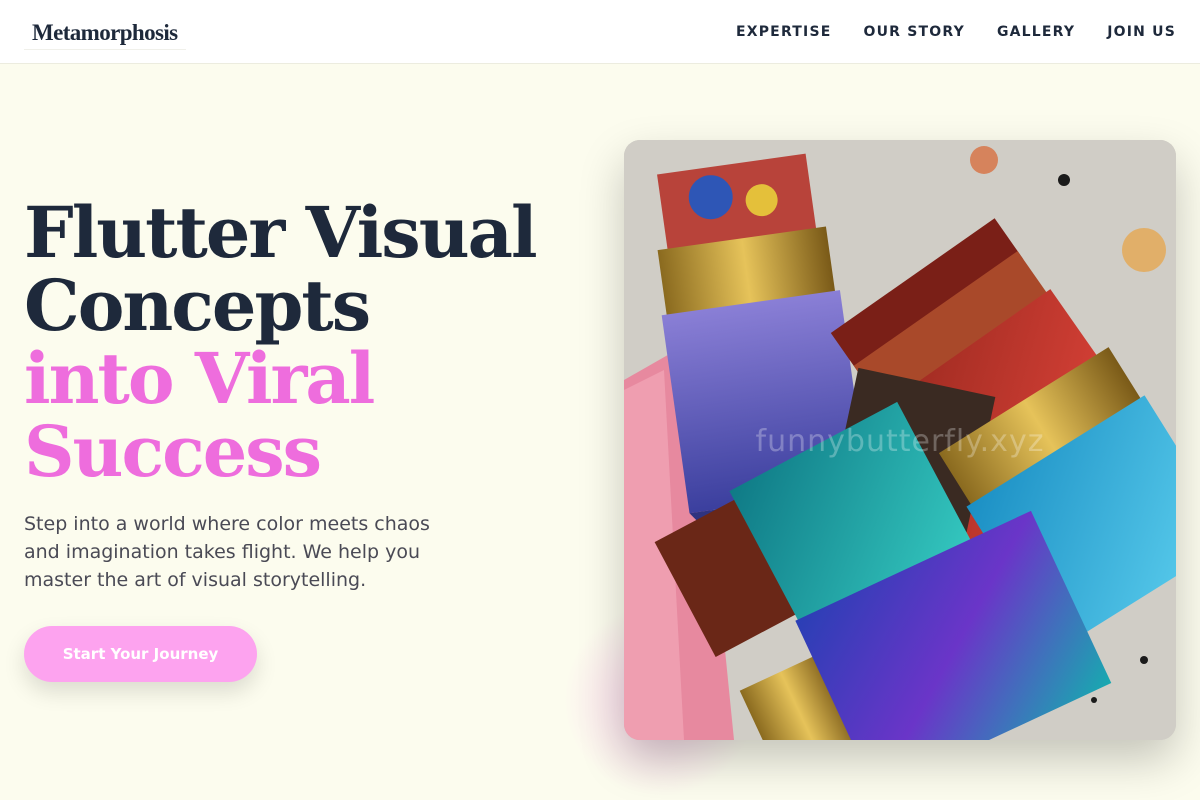 This screenshot has height=800, width=1200. I want to click on nav-link-gallery: GALLERY, so click(1036, 32).